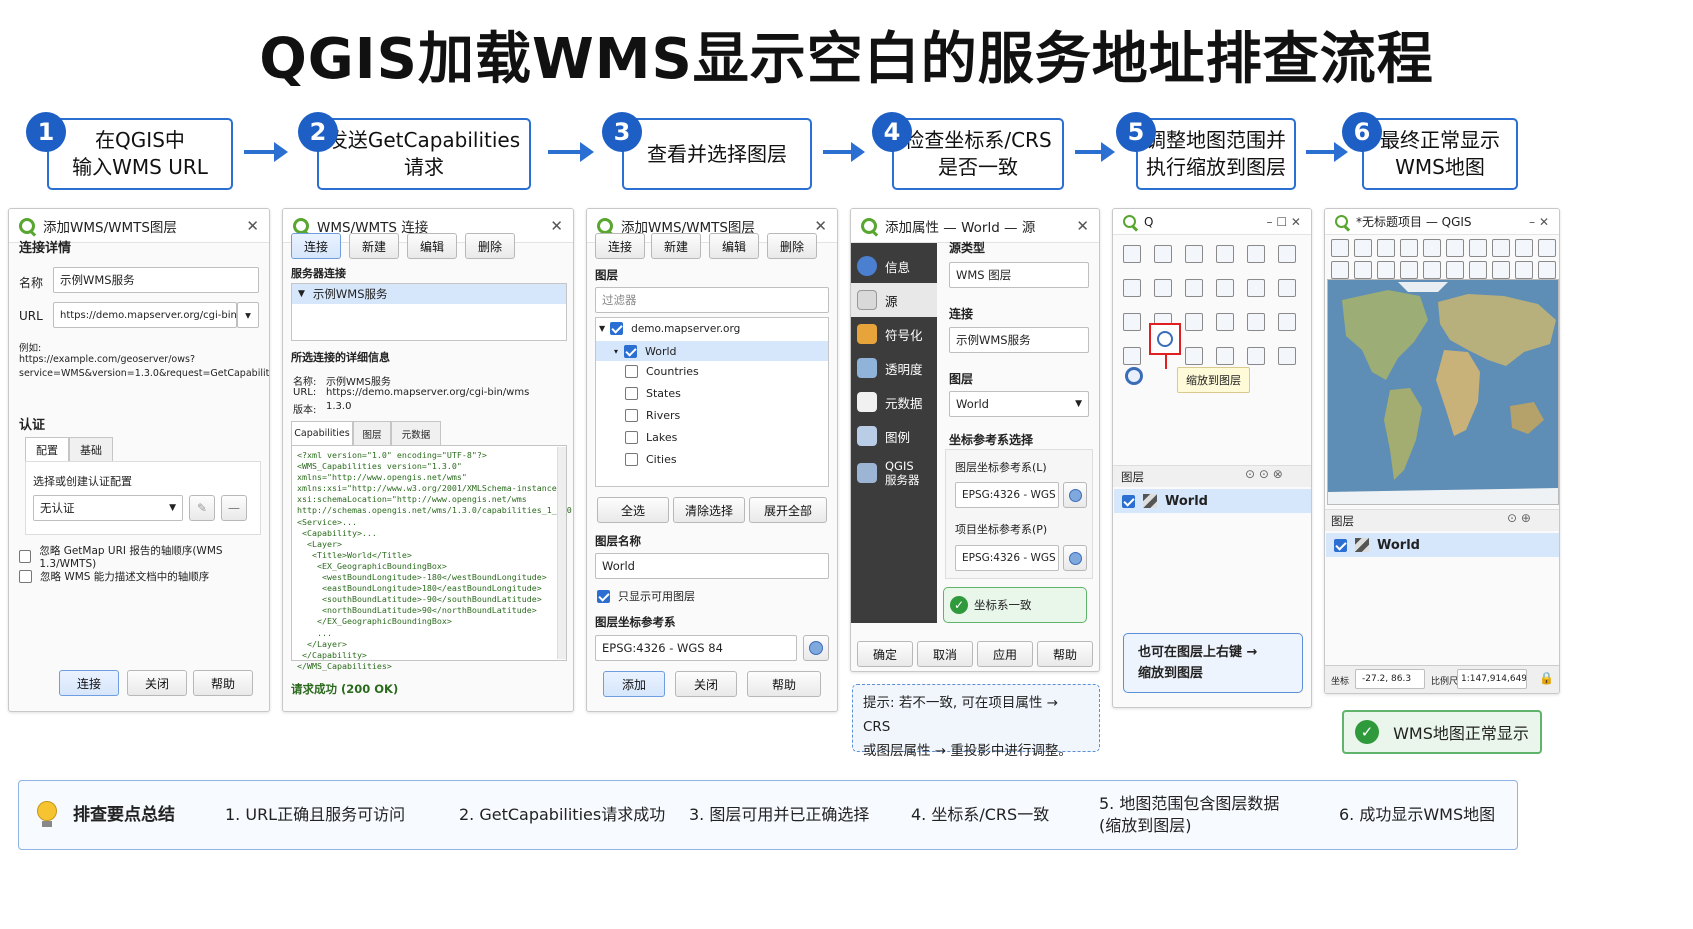 Image resolution: width=1693 pixels, height=929 pixels. I want to click on zoom-to-layer-button, so click(1165, 339).